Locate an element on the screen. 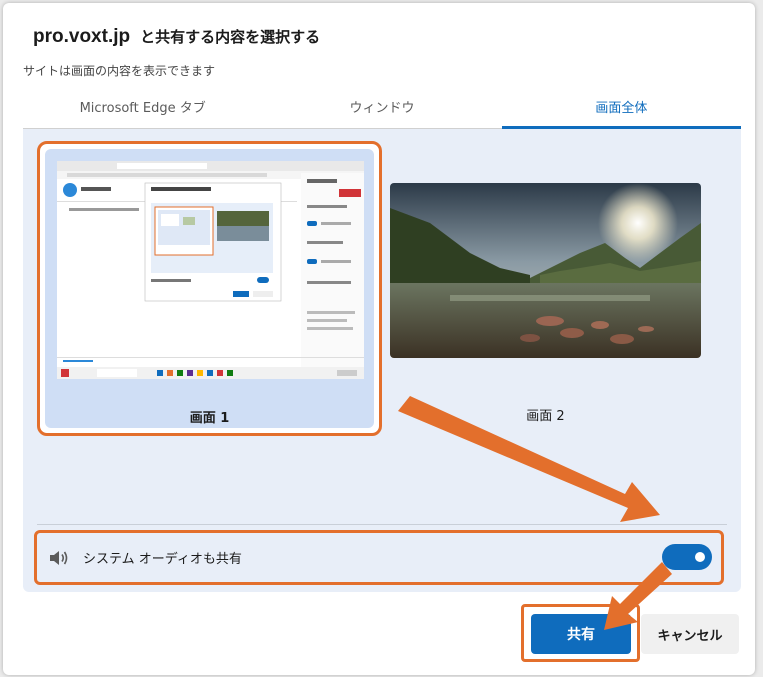  source-tabs: Microsoft Edge タブ ウィンドウ 画面全体 is located at coordinates (382, 111).